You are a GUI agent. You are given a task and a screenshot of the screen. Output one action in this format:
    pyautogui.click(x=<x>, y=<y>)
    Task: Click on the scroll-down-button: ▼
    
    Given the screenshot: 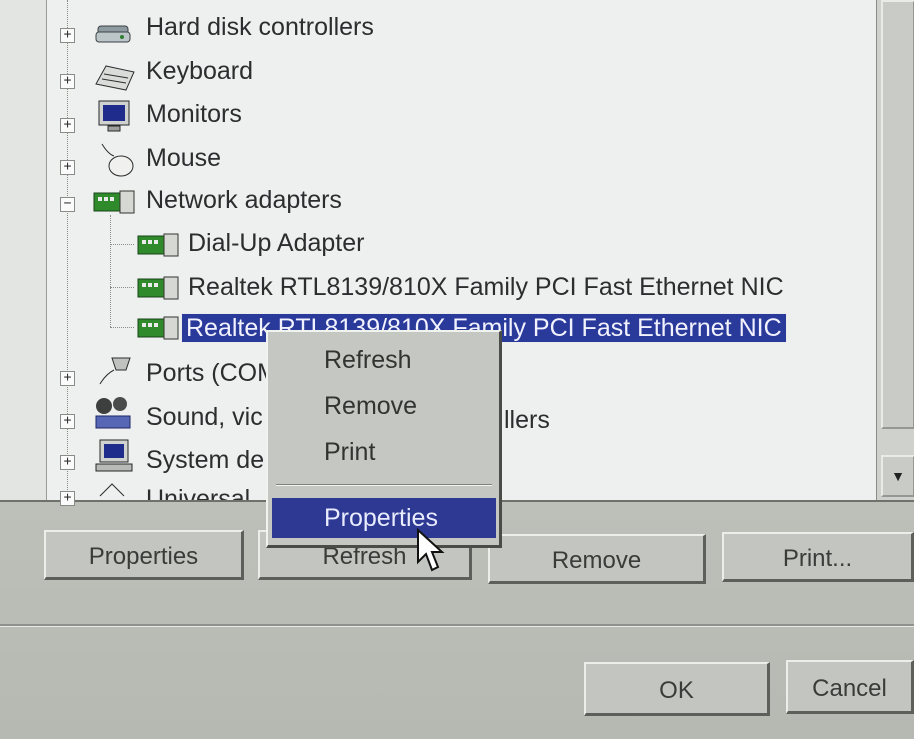 What is the action you would take?
    pyautogui.click(x=897, y=476)
    